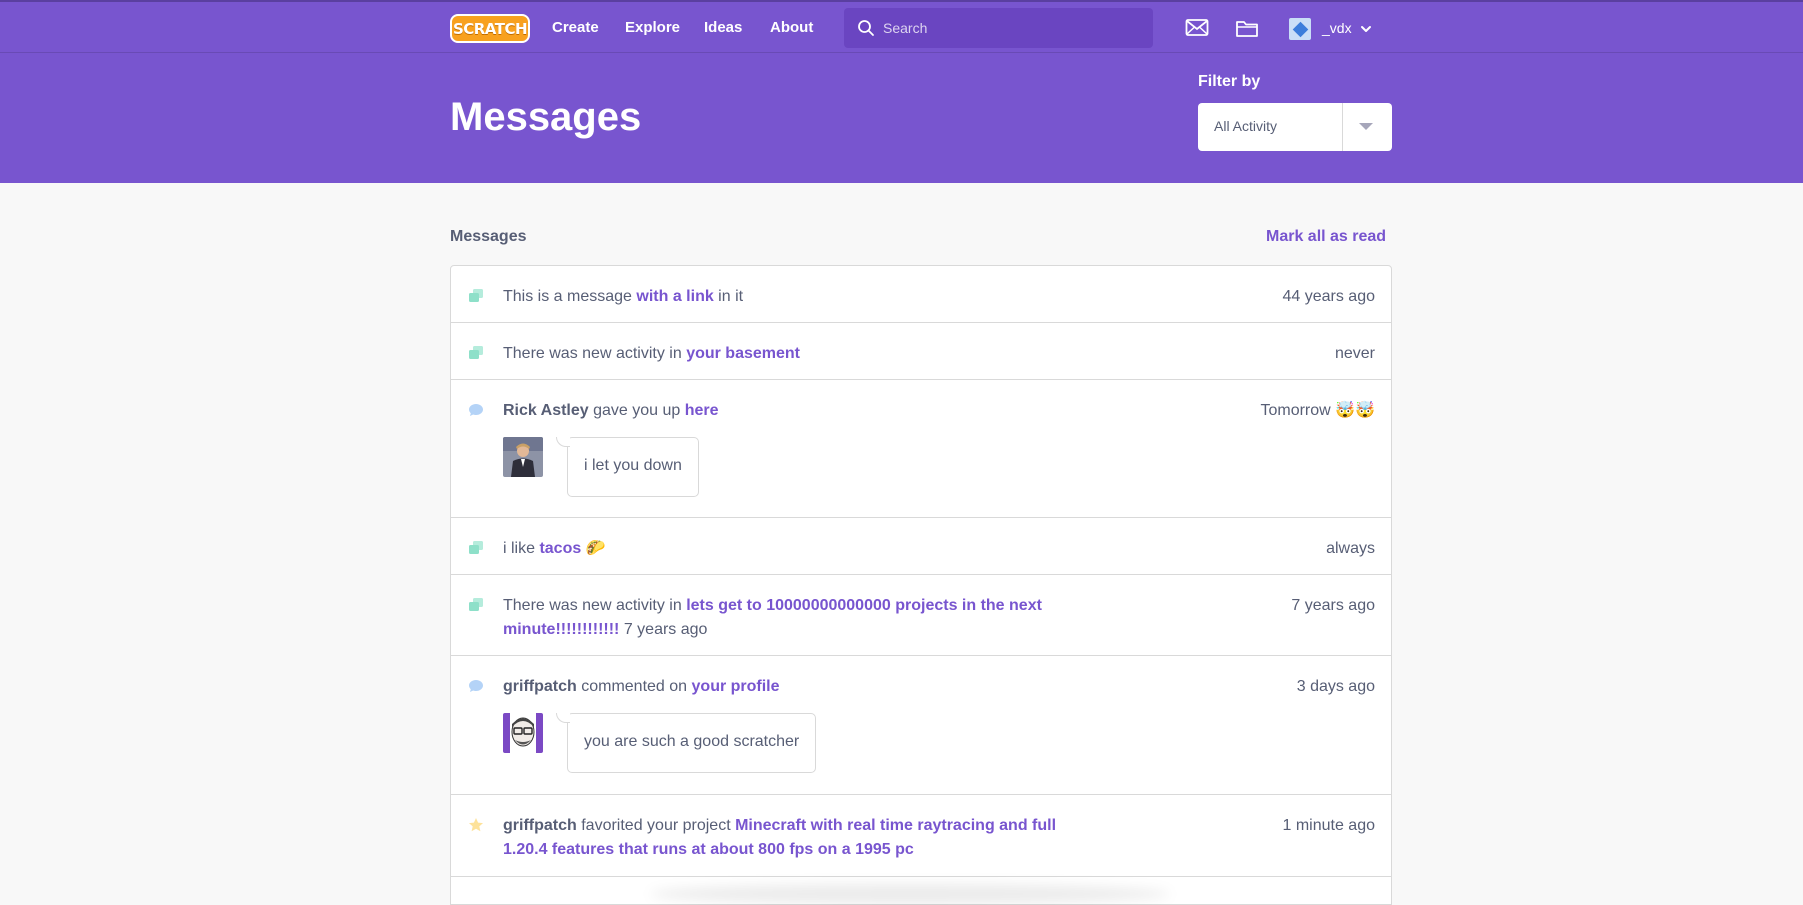  I want to click on search-placeholder: Search, so click(905, 28).